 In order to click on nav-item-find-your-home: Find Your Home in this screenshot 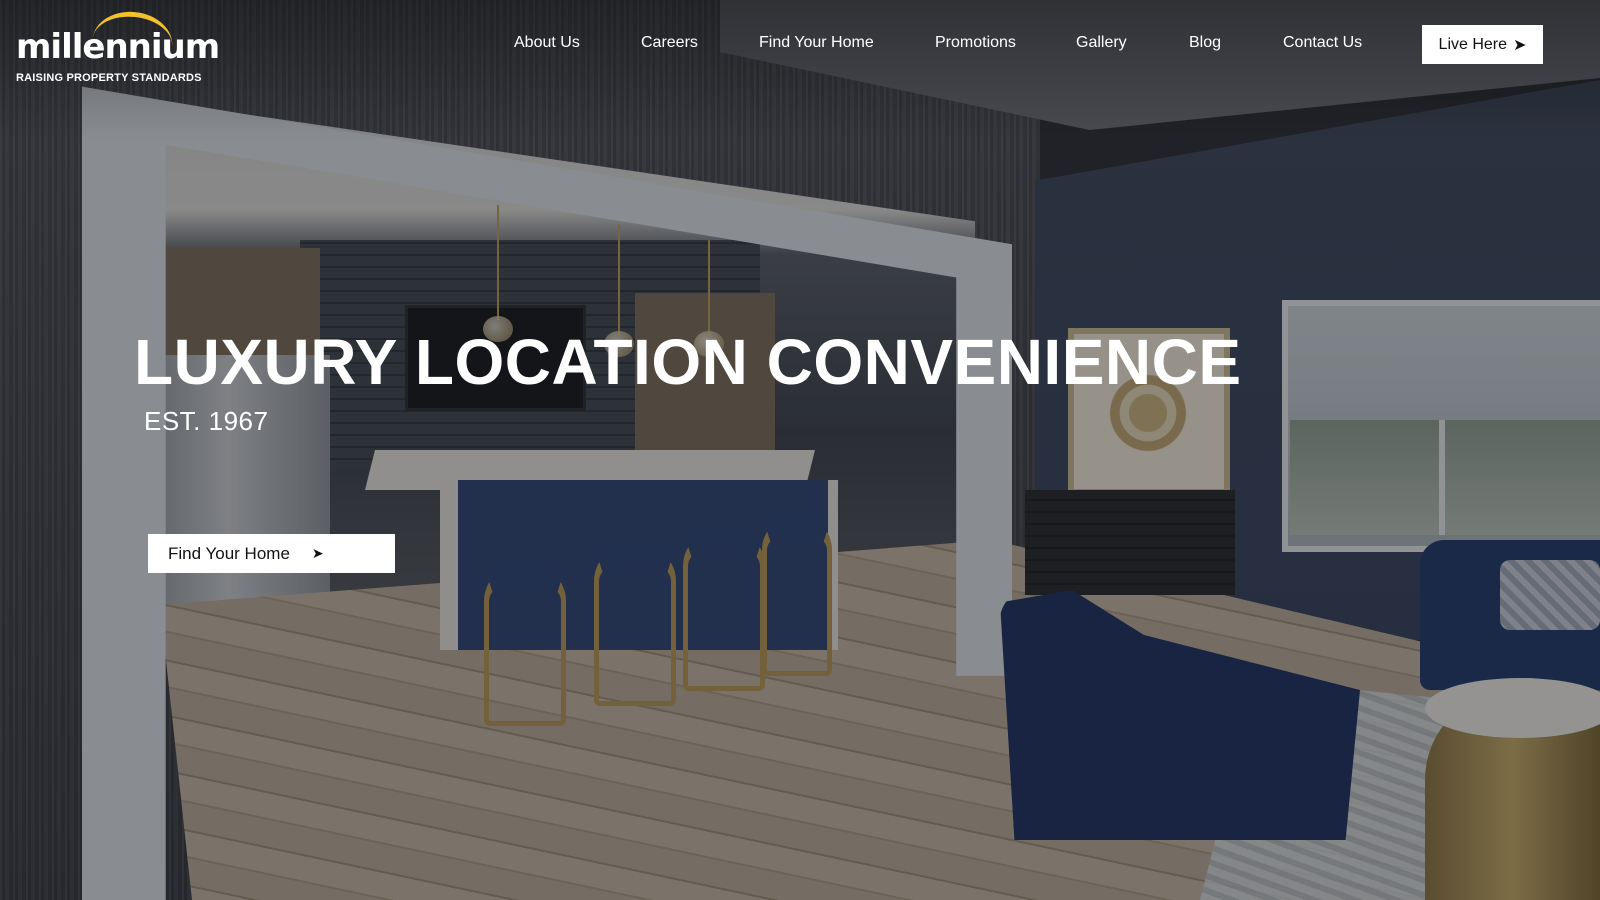, I will do `click(816, 43)`.